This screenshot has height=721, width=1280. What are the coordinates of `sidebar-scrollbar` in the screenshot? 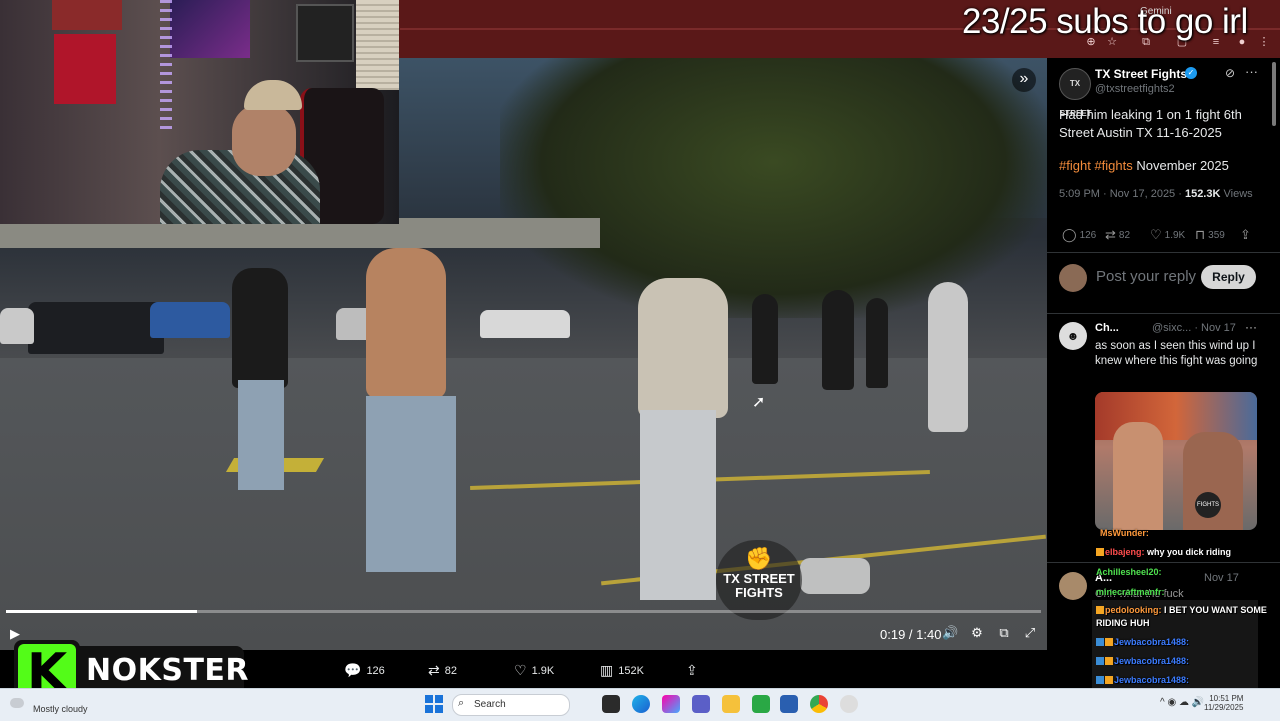 It's located at (1274, 94).